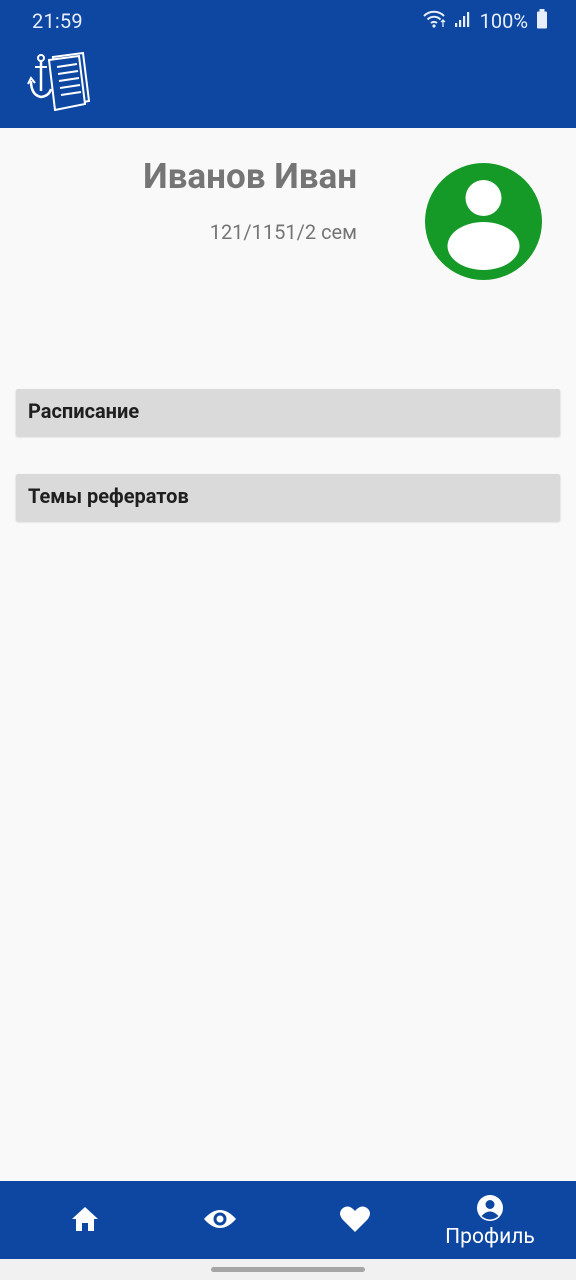 The height and width of the screenshot is (1280, 576). I want to click on nav-home, so click(85, 1220).